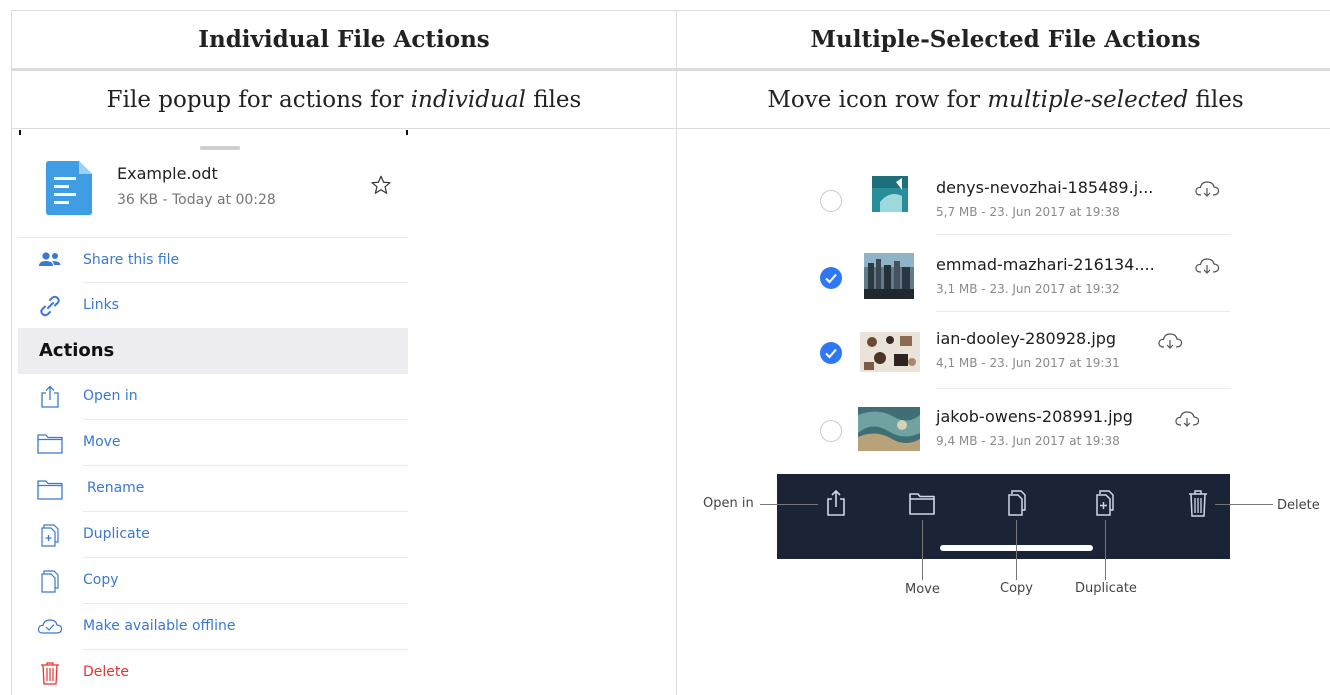  I want to click on menu-item-label: Copy, so click(101, 580).